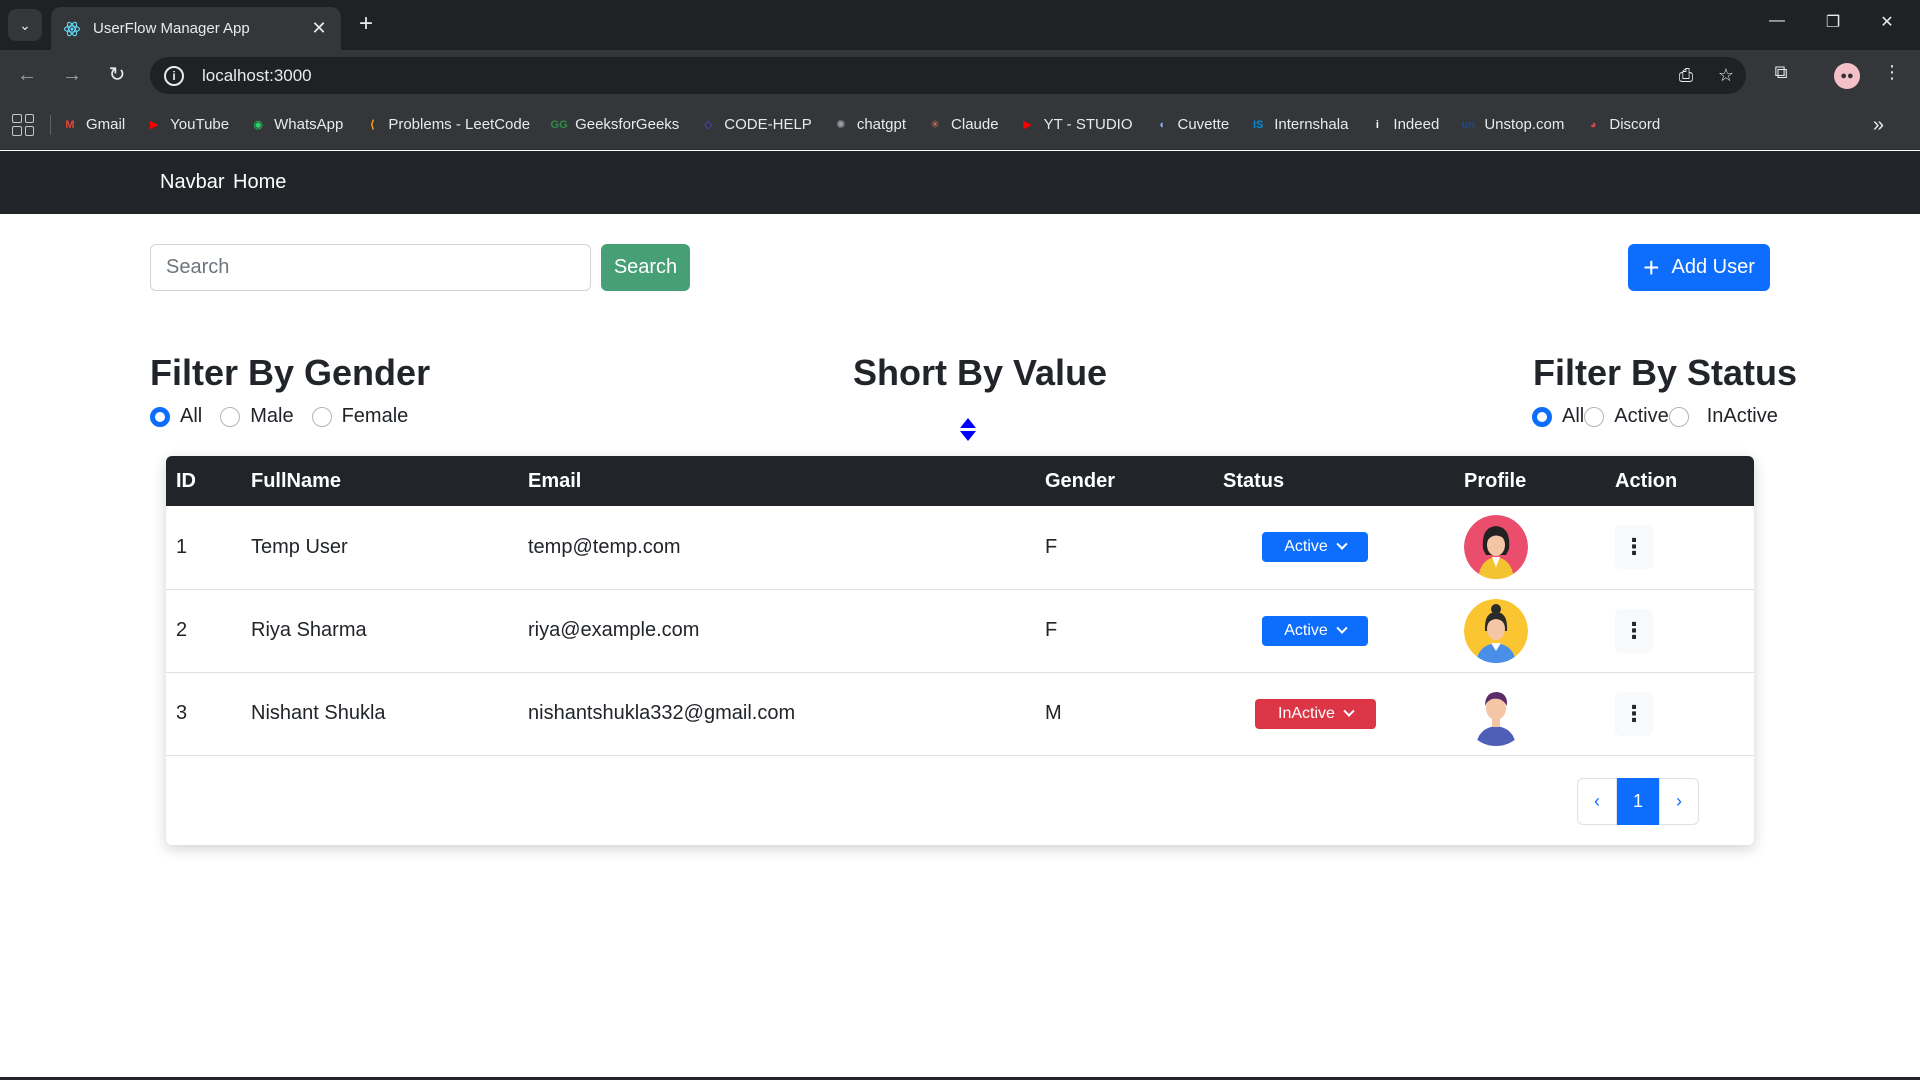 The height and width of the screenshot is (1080, 1920). I want to click on bookmark-item: ⟨ Problems - LeetCode, so click(446, 125).